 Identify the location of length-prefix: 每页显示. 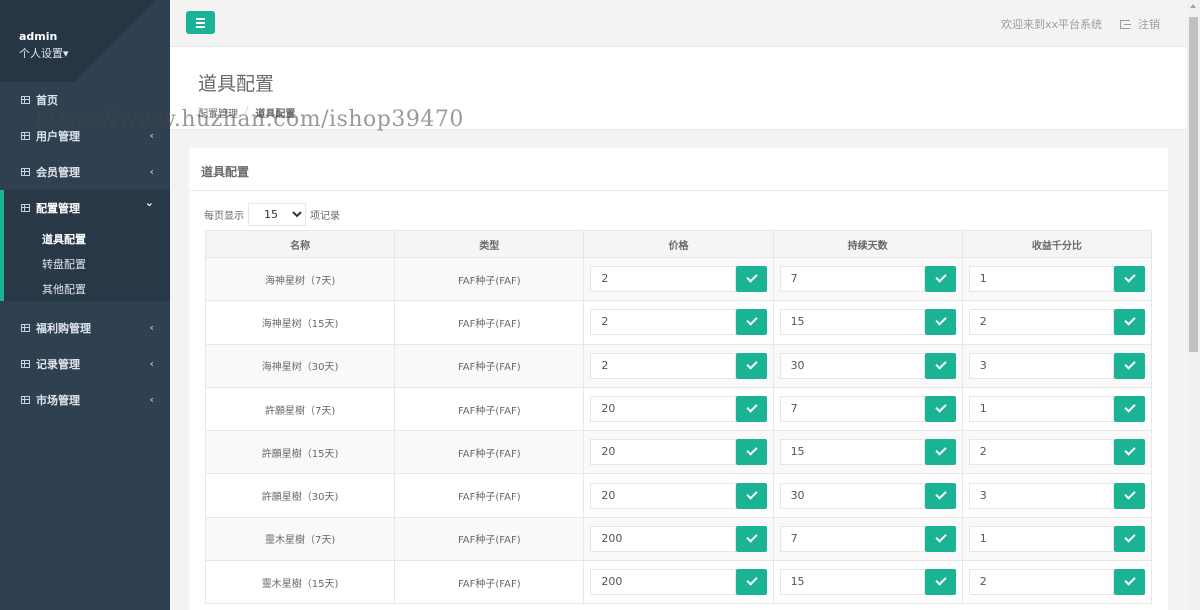
(224, 216).